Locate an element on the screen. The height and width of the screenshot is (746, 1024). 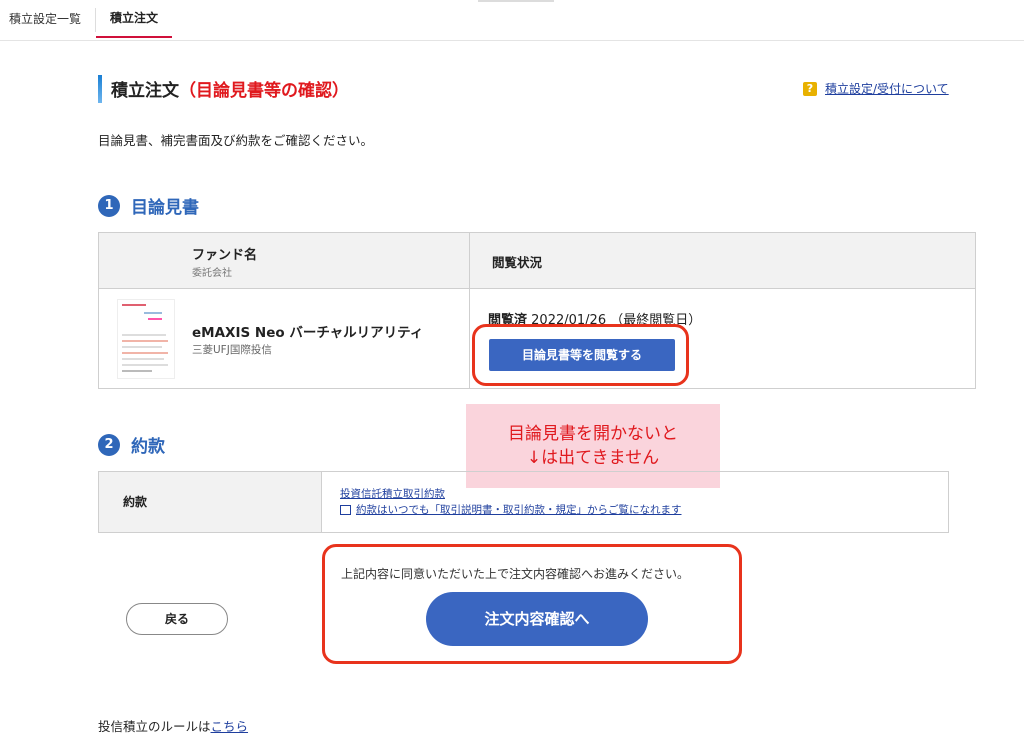
prospectus-thumbnail is located at coordinates (146, 339).